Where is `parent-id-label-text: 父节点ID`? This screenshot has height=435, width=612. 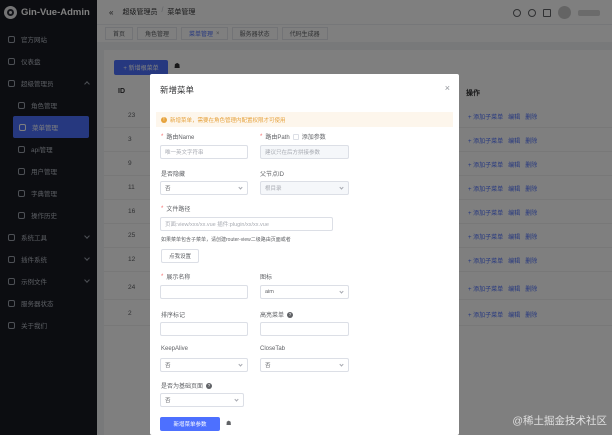
parent-id-label-text: 父节点ID is located at coordinates (272, 175).